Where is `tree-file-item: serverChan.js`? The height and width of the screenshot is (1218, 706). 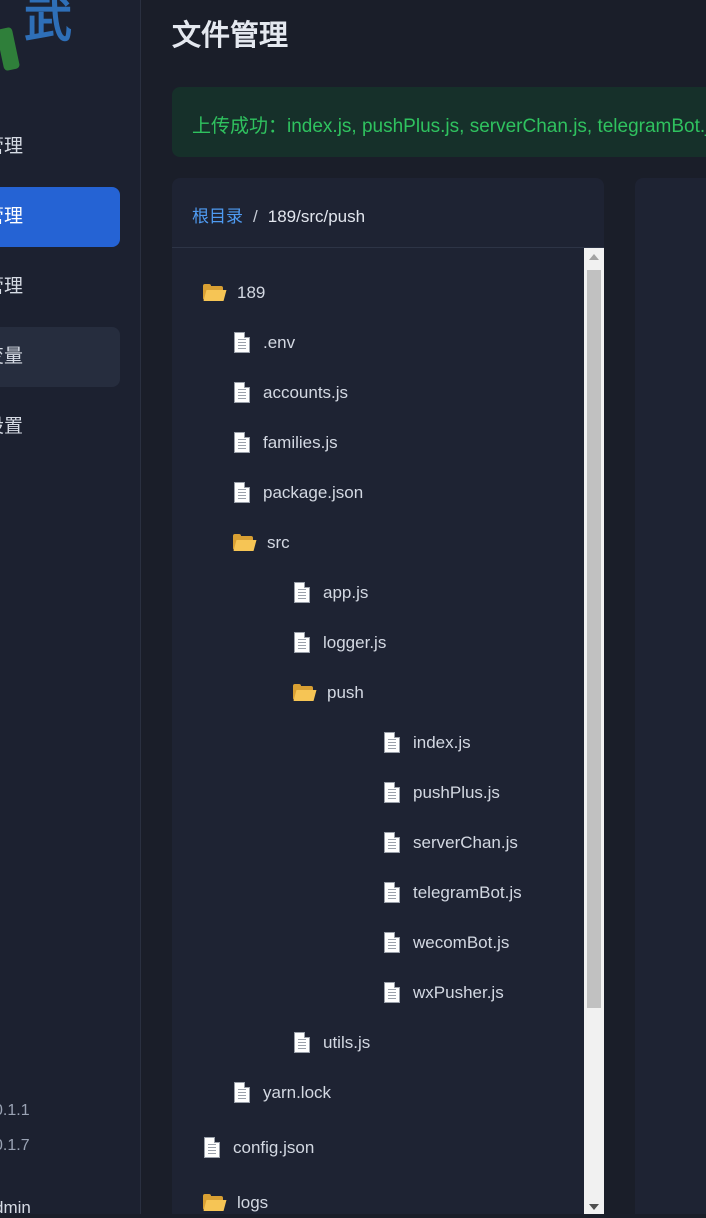
tree-file-item: serverChan.js is located at coordinates (450, 843).